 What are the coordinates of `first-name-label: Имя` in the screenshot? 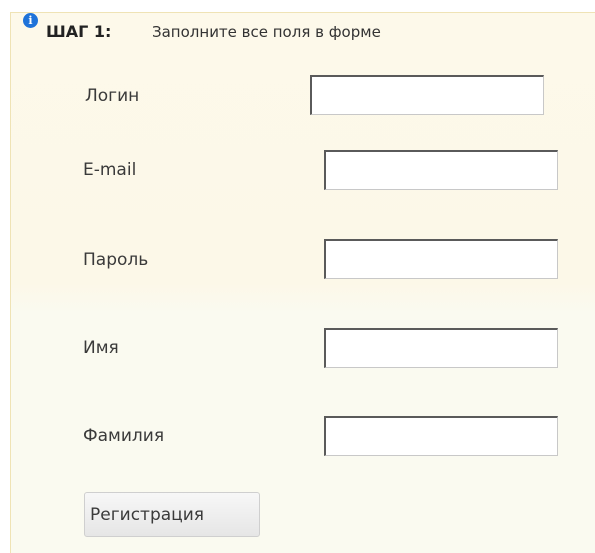 It's located at (101, 348).